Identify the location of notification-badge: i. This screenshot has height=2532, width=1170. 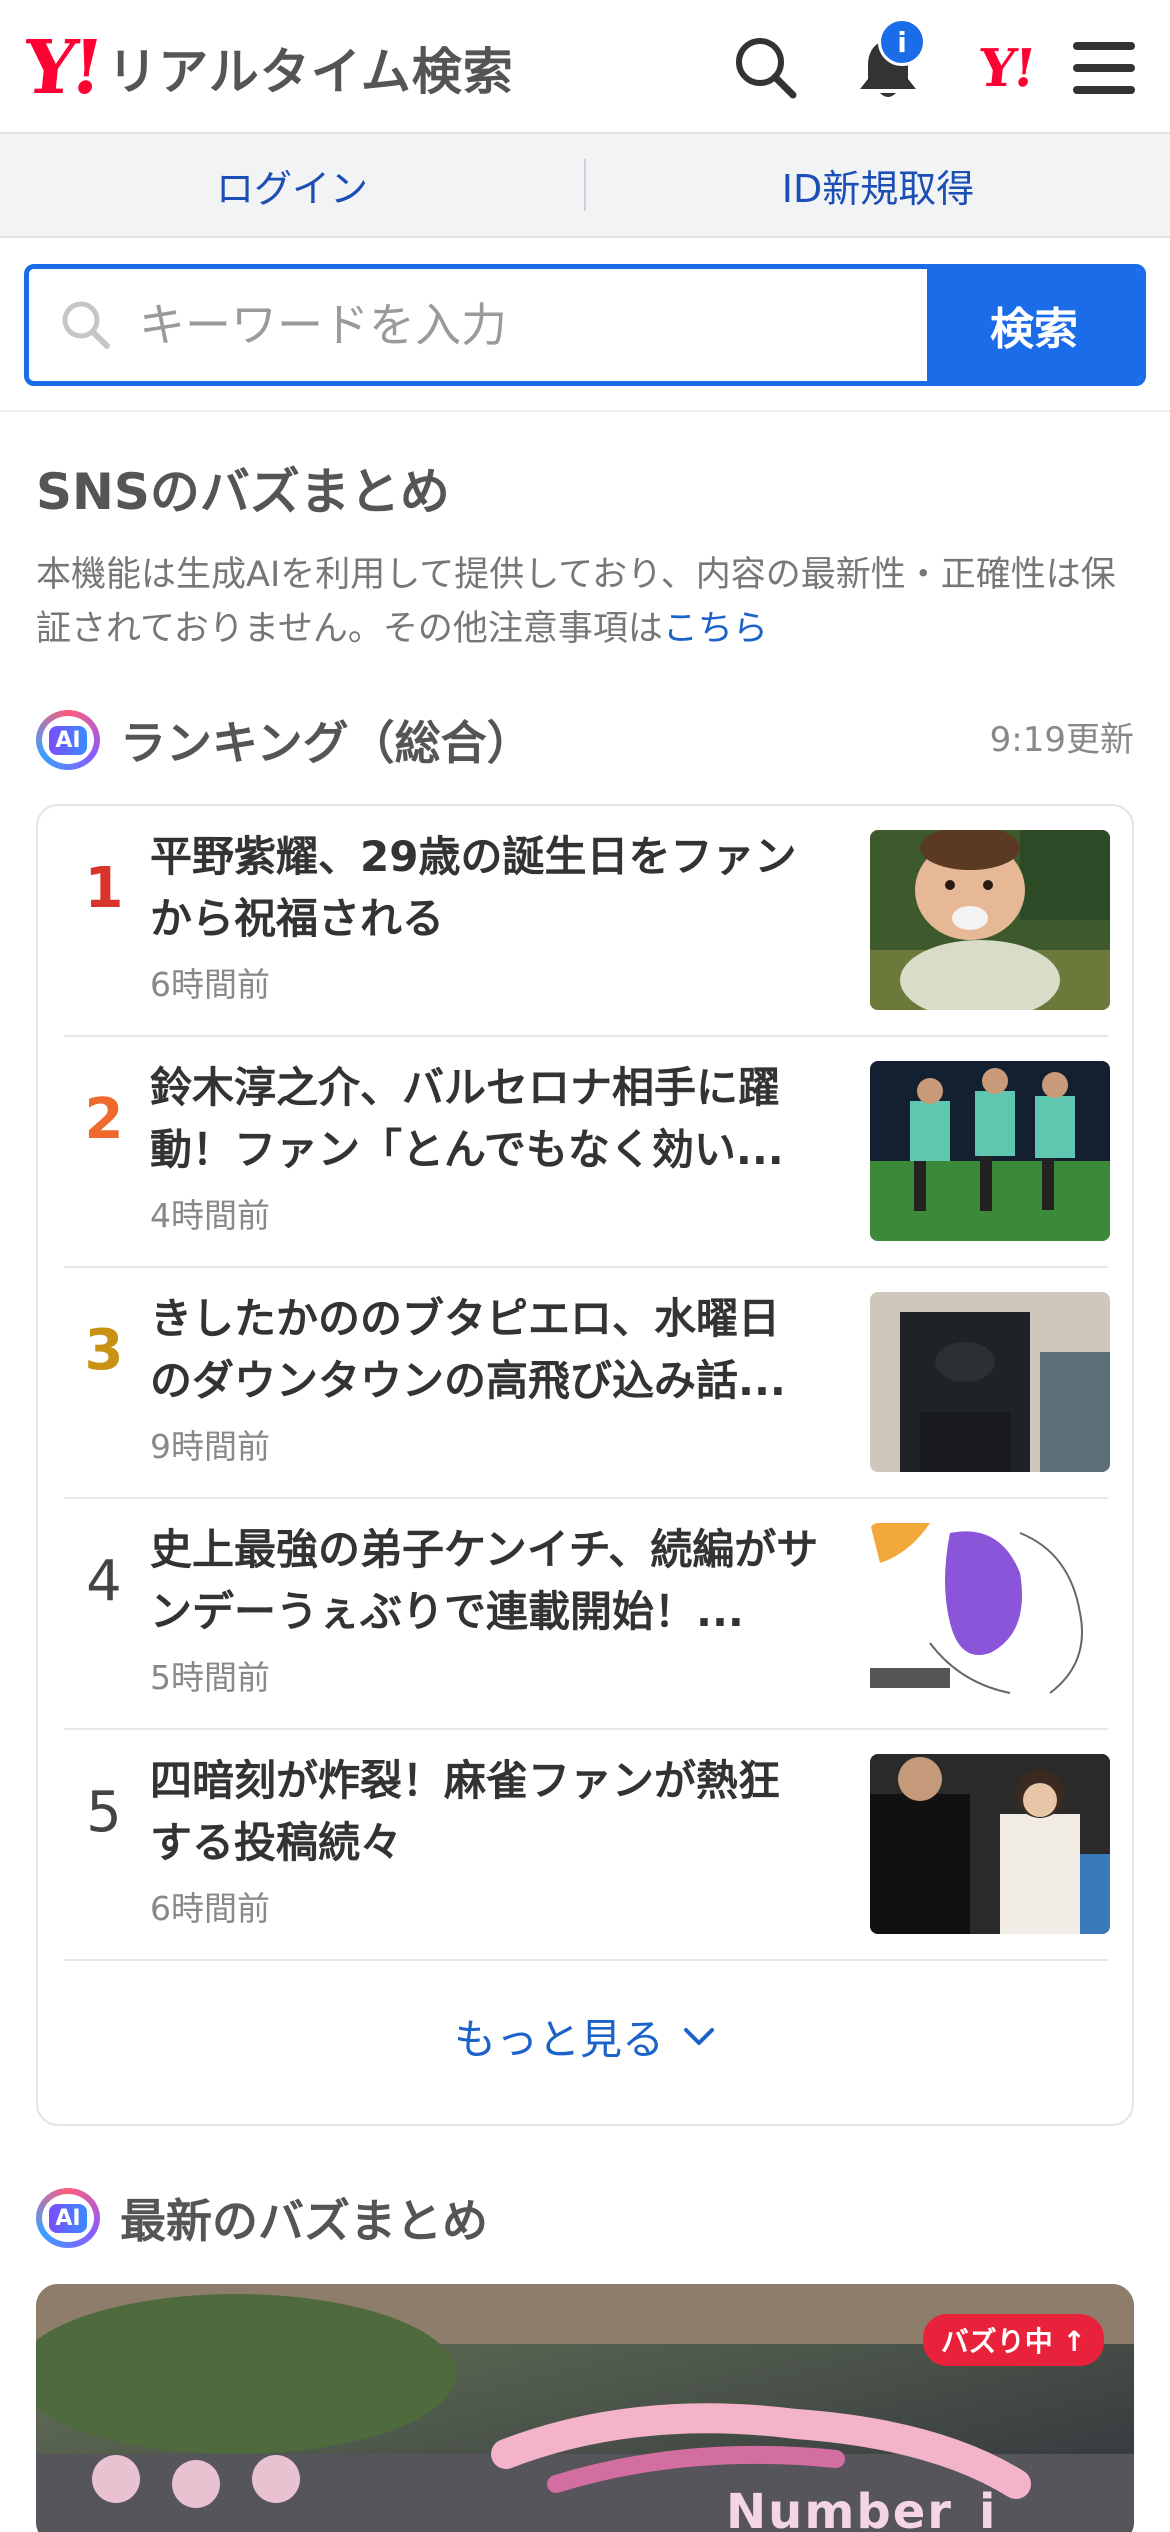
(902, 42).